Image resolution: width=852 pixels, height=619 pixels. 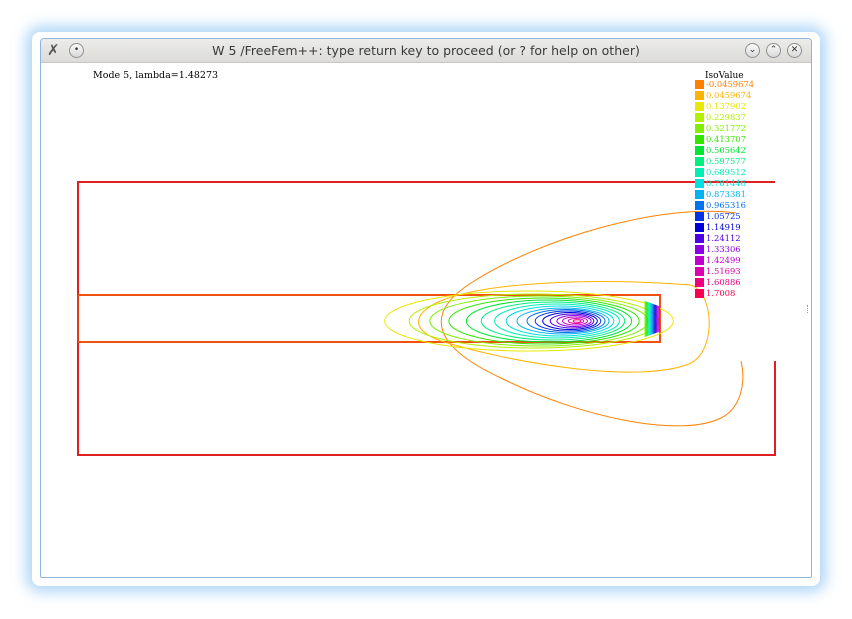 What do you see at coordinates (794, 50) in the screenshot?
I see `close-button: ✕` at bounding box center [794, 50].